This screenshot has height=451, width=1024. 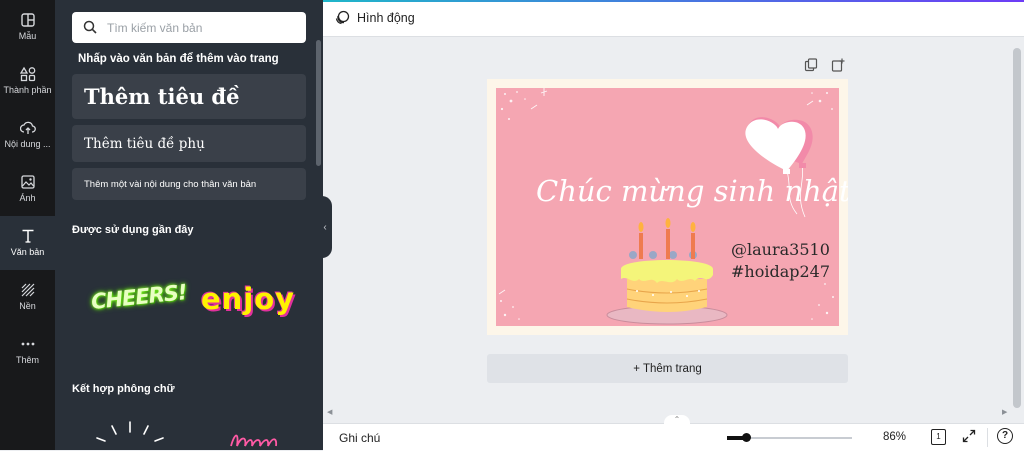 I want to click on background-icon, so click(x=27, y=290).